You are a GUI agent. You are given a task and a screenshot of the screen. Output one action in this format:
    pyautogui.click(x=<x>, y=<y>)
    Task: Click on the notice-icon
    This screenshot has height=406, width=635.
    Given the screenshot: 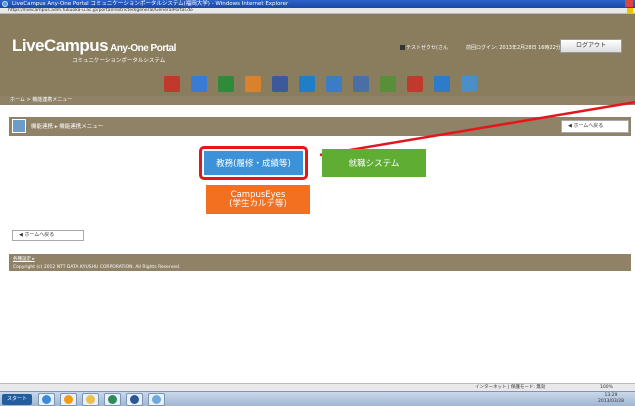 What is the action you would take?
    pyautogui.click(x=226, y=84)
    